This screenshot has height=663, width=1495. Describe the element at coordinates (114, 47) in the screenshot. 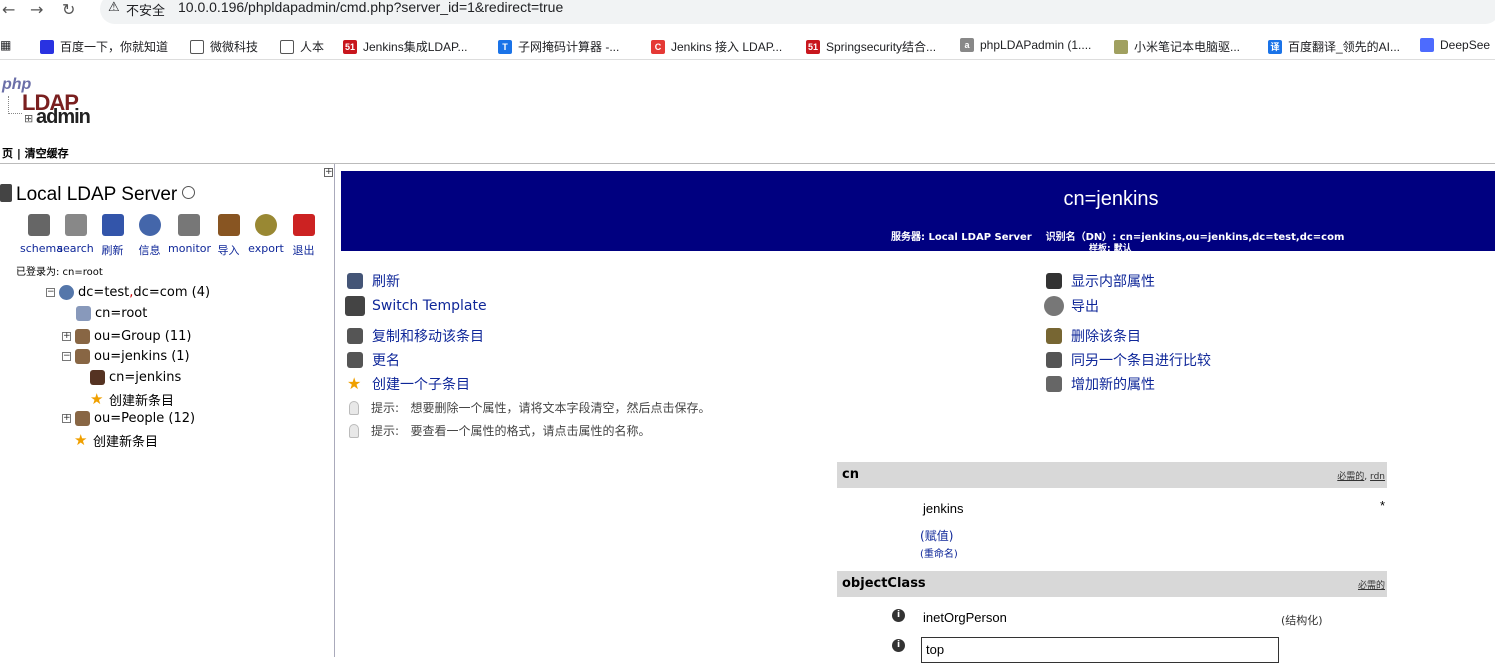

I see `bookmark-label: 百度一下，你就知道` at that location.